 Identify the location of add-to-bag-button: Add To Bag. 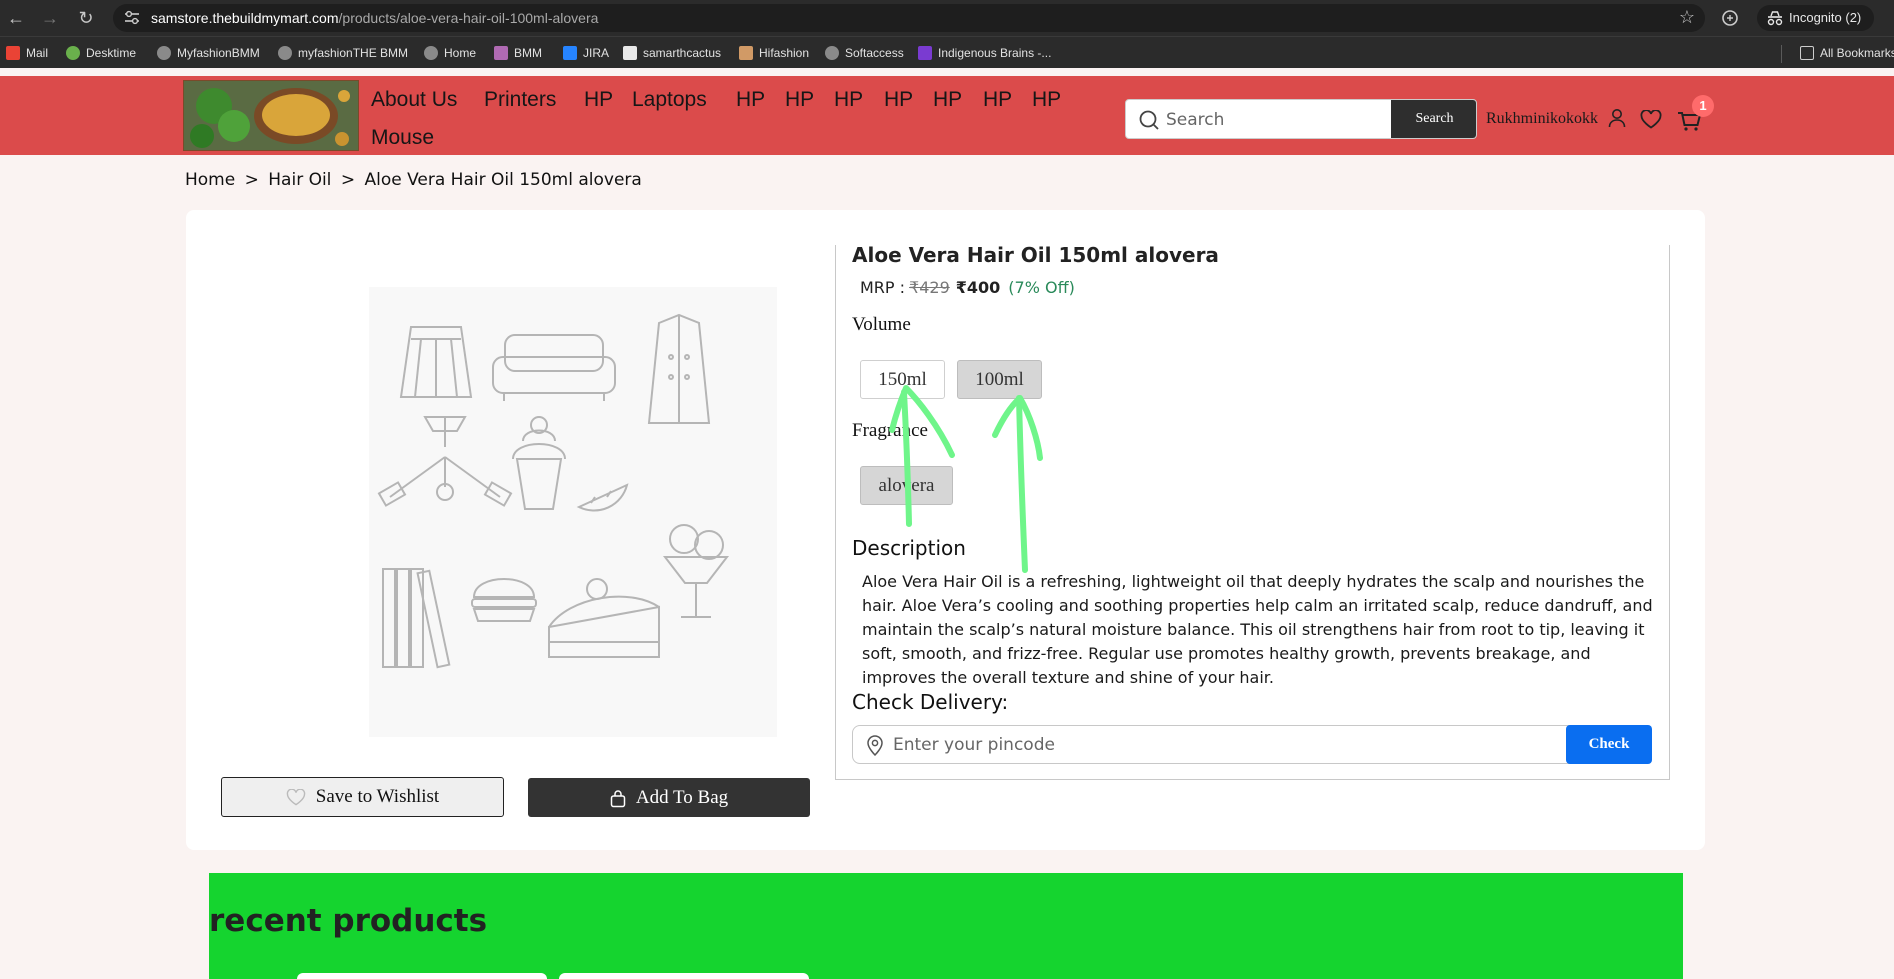
(669, 797).